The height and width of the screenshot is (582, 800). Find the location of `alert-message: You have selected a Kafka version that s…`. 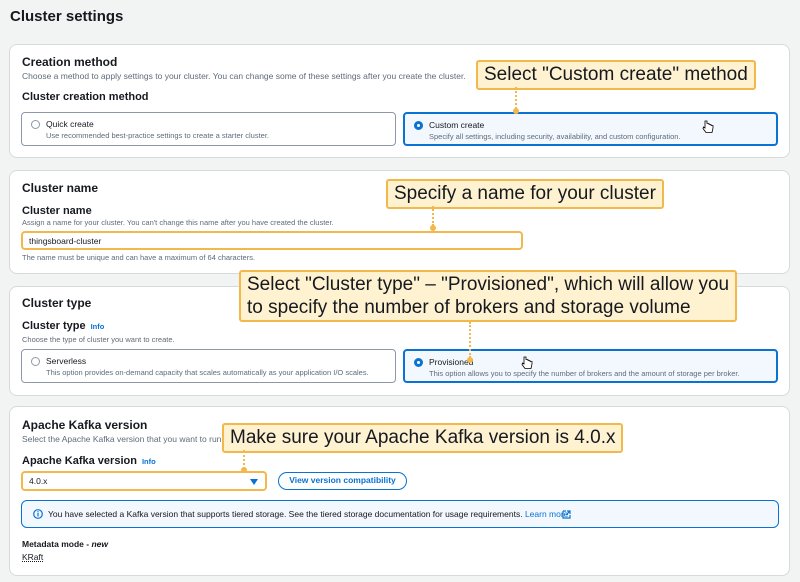

alert-message: You have selected a Kafka version that s… is located at coordinates (285, 514).